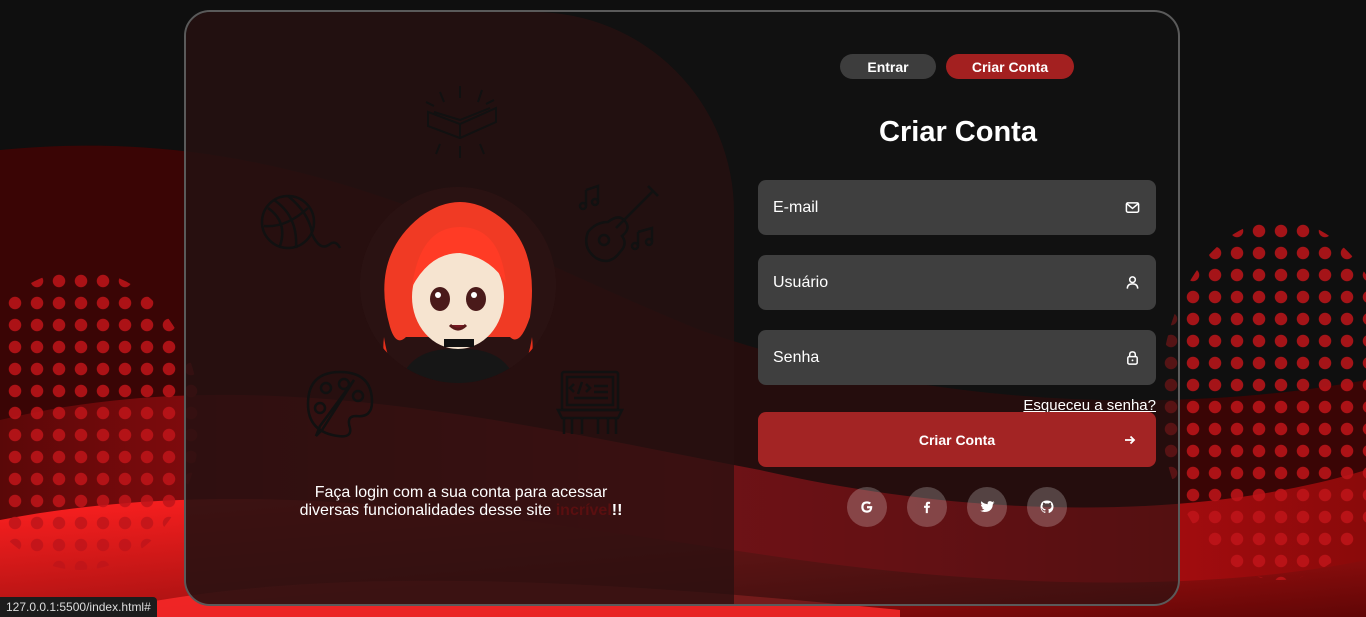 The width and height of the screenshot is (1366, 617). I want to click on twitter-login-button, so click(987, 507).